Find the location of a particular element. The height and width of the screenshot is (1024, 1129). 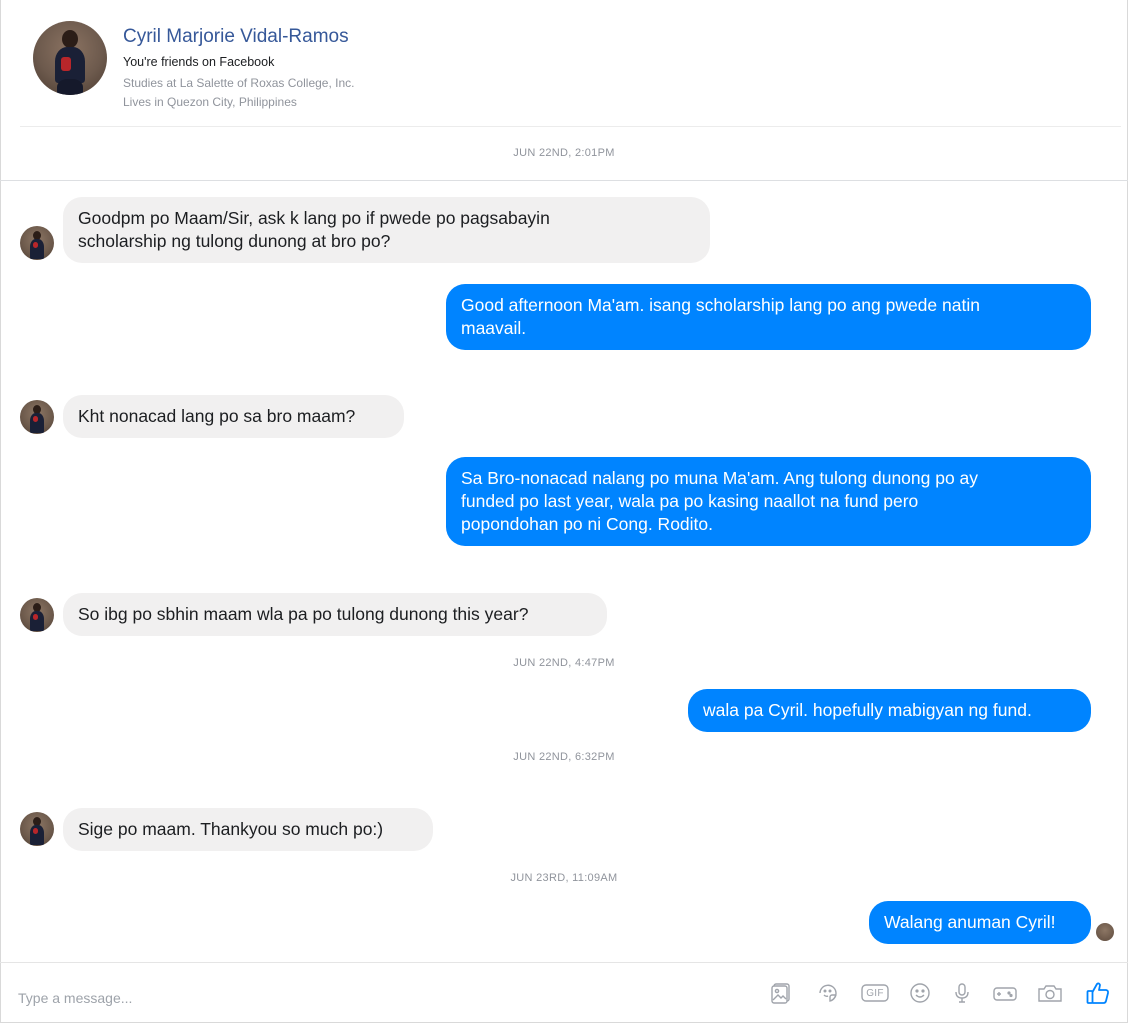

timestamp: JUN 22ND, 2:01PM is located at coordinates (564, 153).